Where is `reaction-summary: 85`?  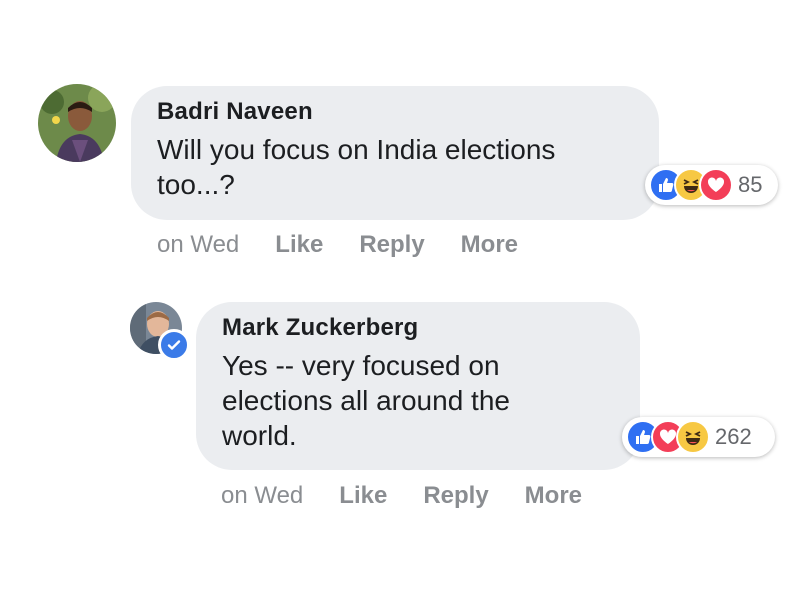
reaction-summary: 85 is located at coordinates (711, 185).